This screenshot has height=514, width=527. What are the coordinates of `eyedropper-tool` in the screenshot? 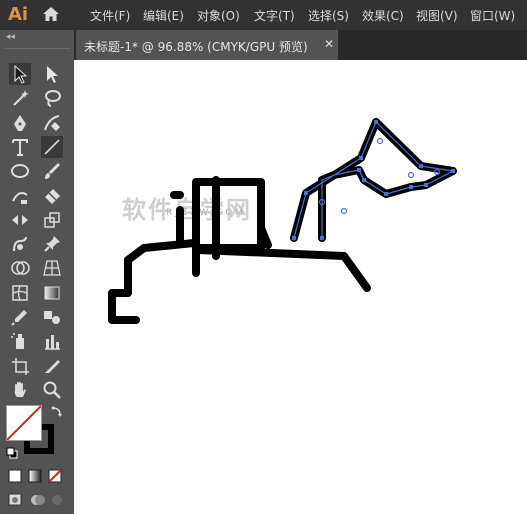 It's located at (20, 317).